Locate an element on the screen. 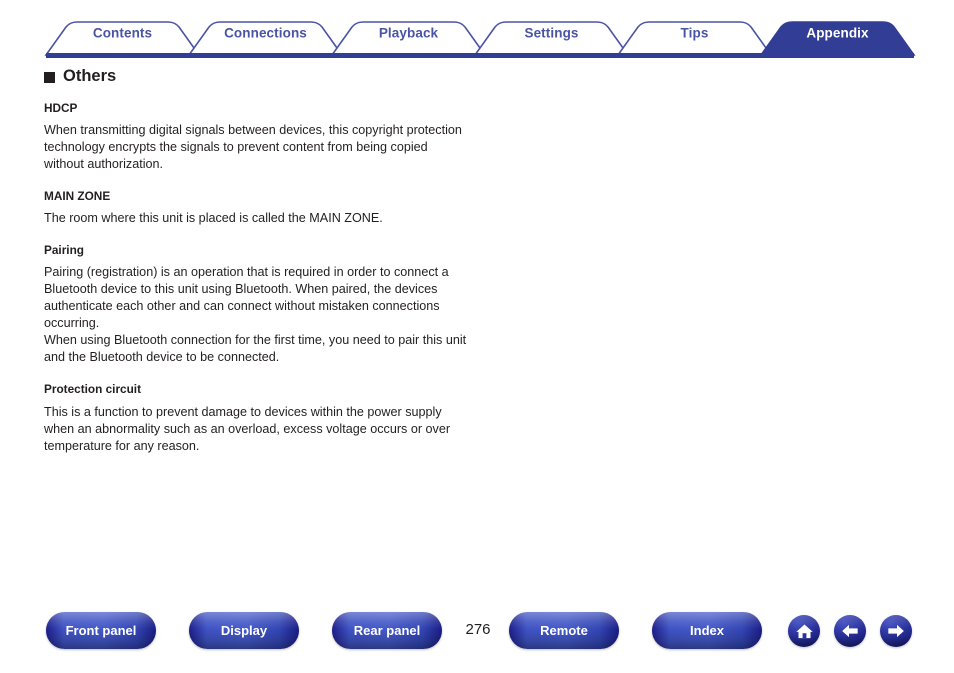 This screenshot has width=954, height=673. remote-button: Remote is located at coordinates (564, 630).